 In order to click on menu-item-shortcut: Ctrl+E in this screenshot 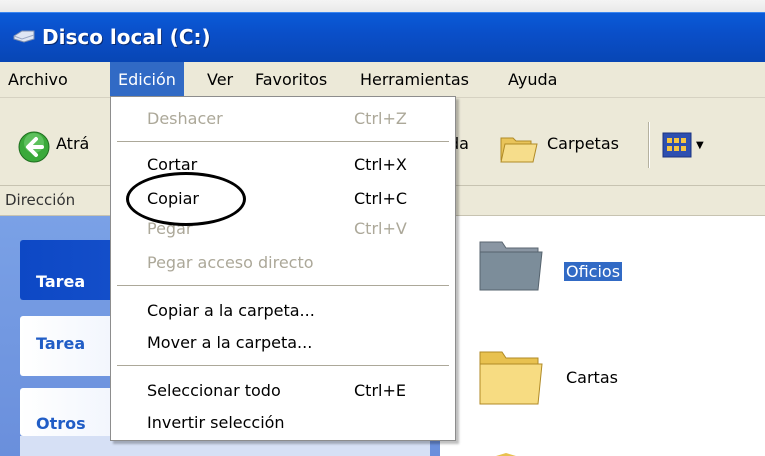, I will do `click(380, 390)`.